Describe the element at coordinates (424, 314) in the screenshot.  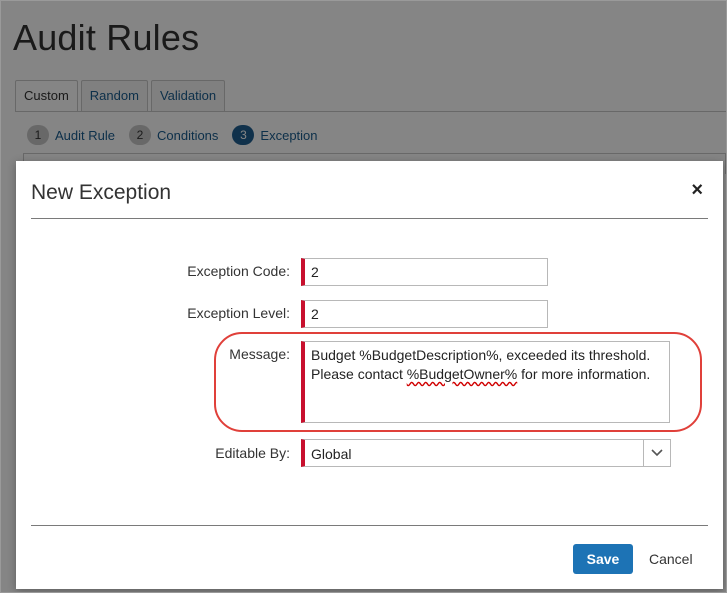
I see `exception-level-input: 2` at that location.